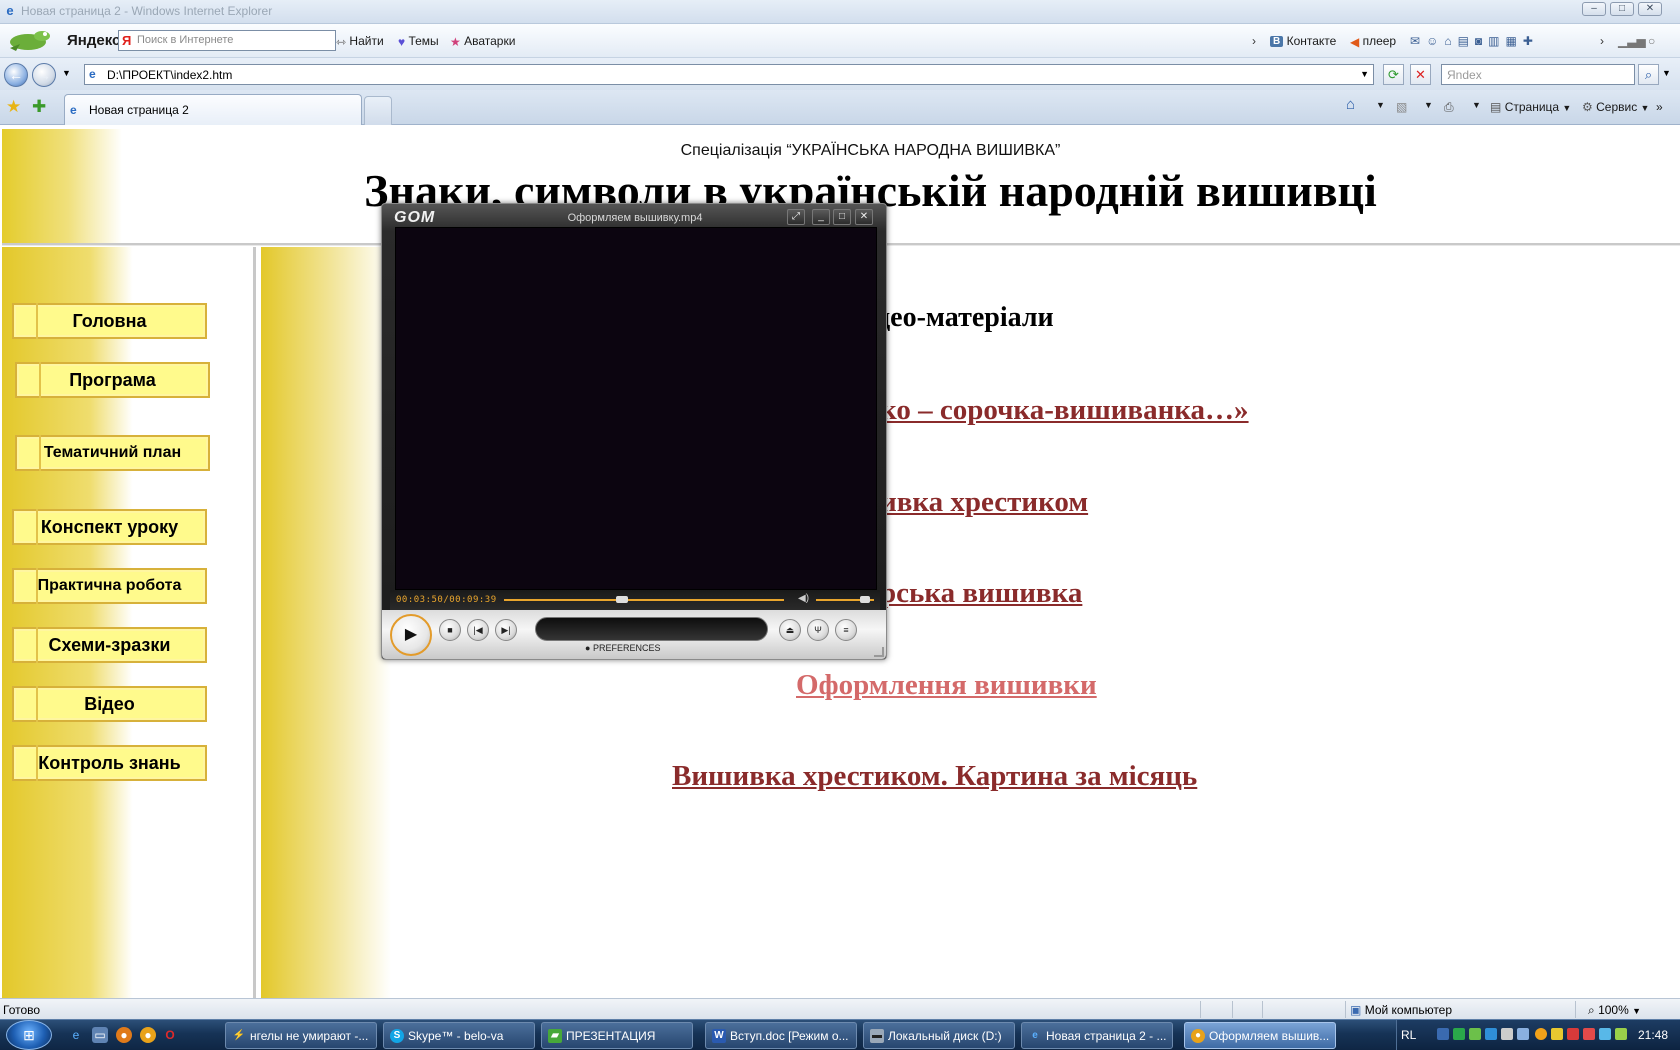  I want to click on clock: 21:48, so click(1653, 1035).